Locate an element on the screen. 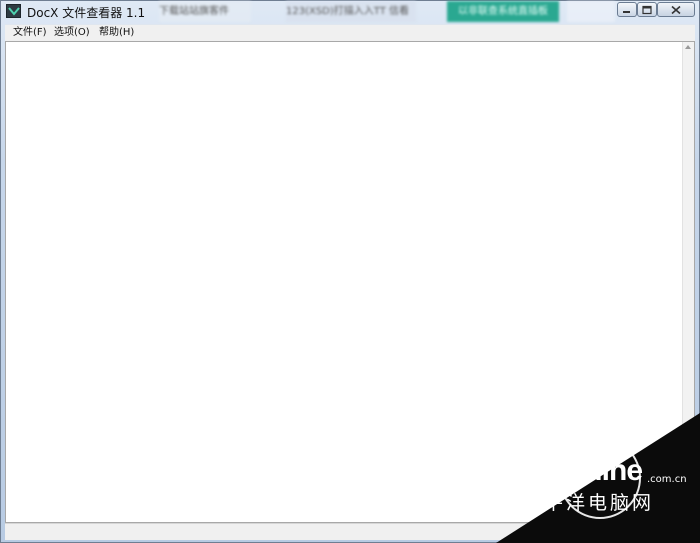 This screenshot has height=543, width=700. status-bar is located at coordinates (350, 531).